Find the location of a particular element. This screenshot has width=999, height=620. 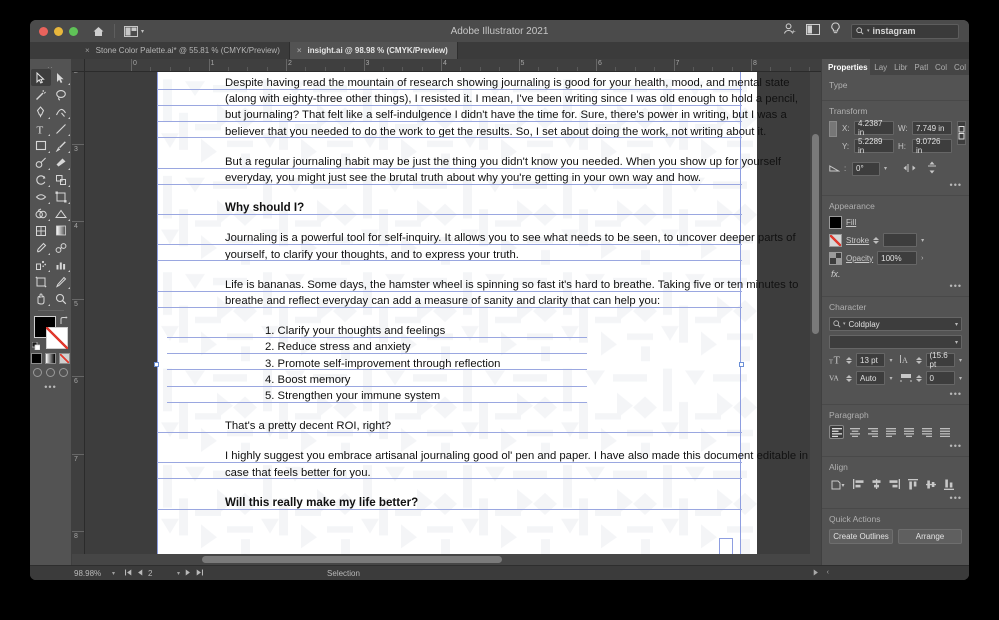

search-chevron-icon: ▾ is located at coordinates (868, 31).